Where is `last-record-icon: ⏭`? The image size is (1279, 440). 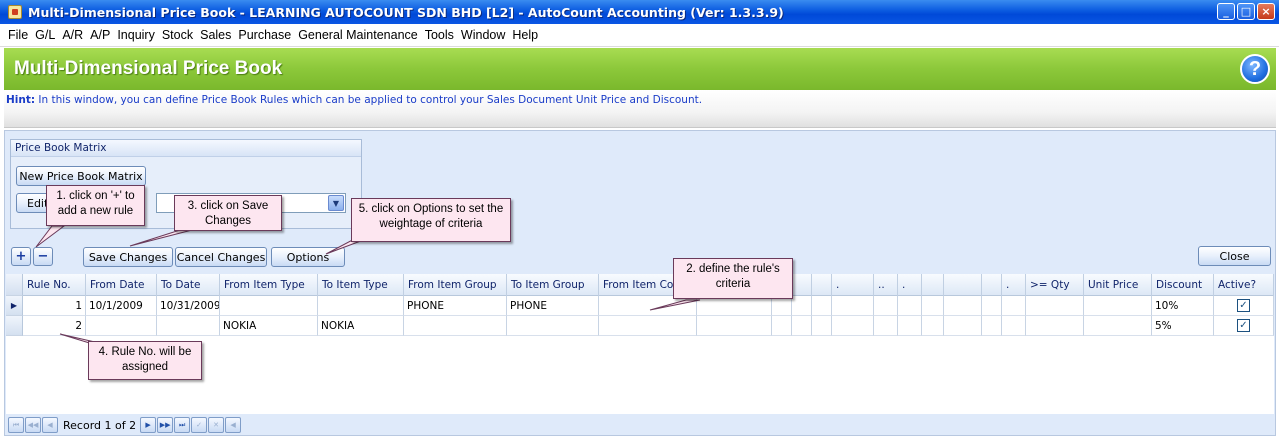
last-record-icon: ⏭ is located at coordinates (182, 425).